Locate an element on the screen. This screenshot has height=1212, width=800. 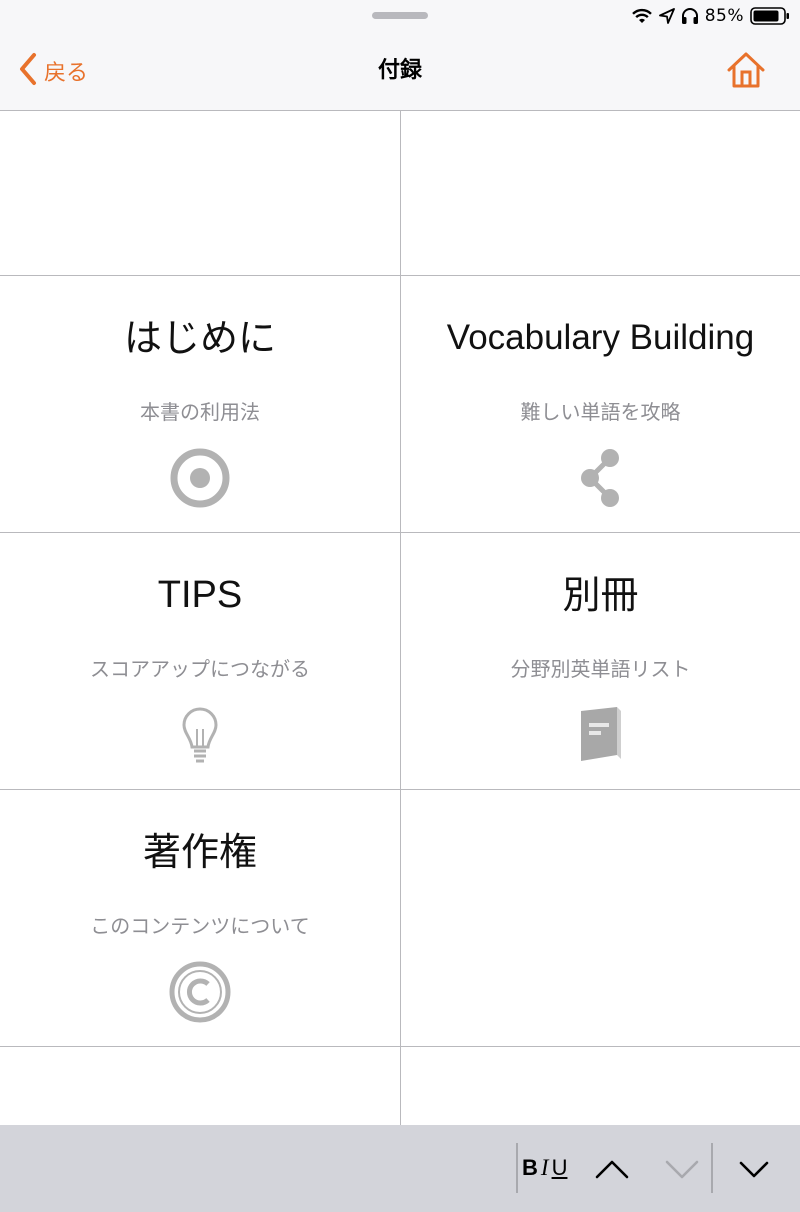
grabber-handle is located at coordinates (400, 15).